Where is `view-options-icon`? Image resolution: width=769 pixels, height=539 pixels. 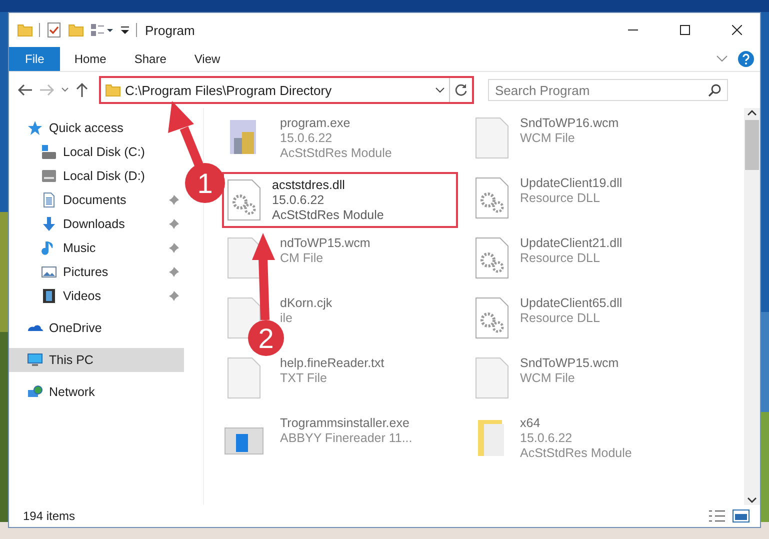 view-options-icon is located at coordinates (102, 30).